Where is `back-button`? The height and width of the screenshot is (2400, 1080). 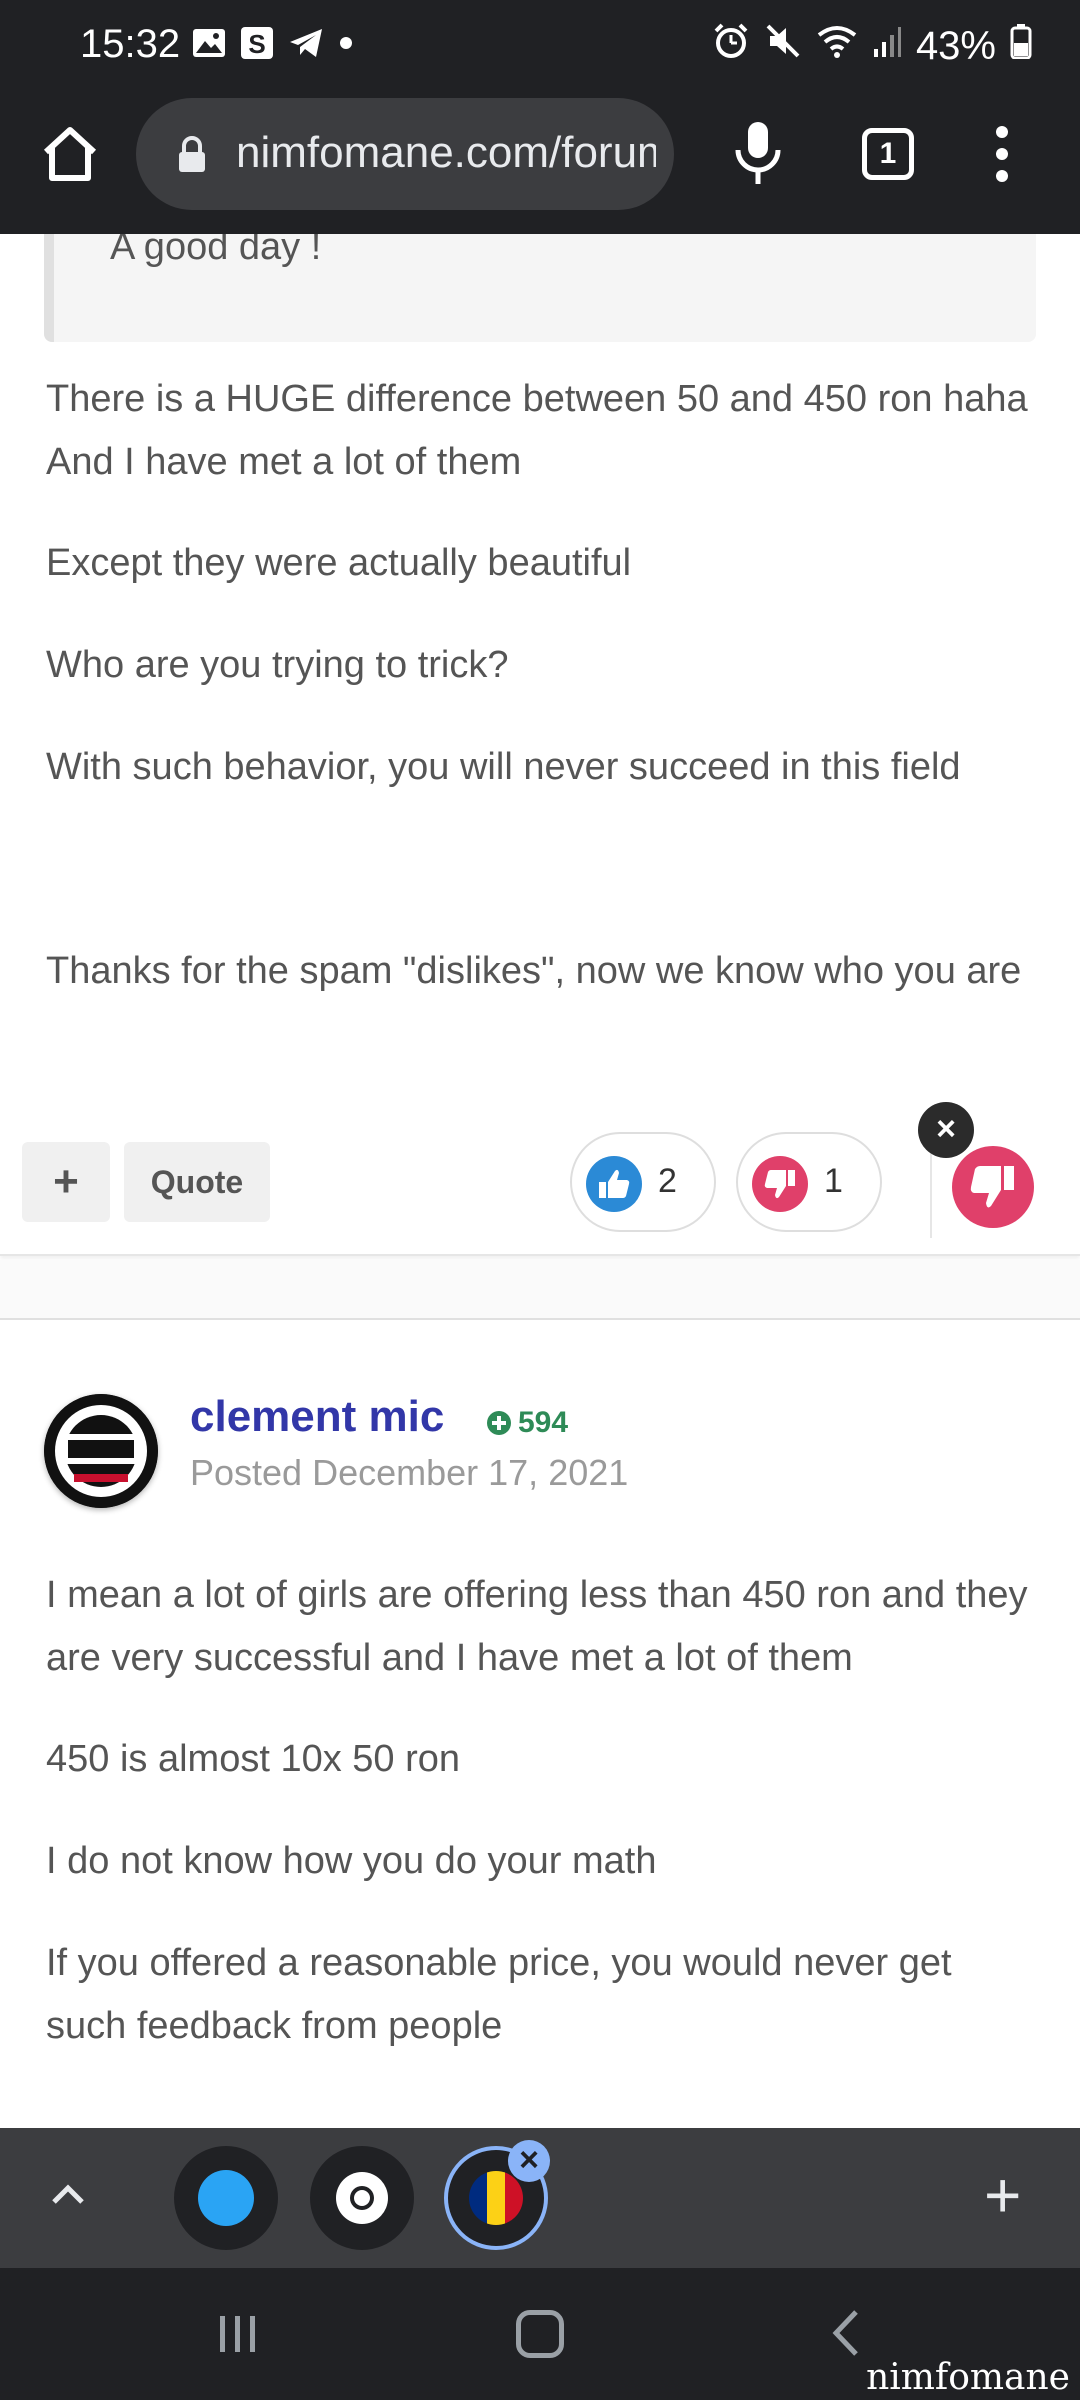 back-button is located at coordinates (846, 2335).